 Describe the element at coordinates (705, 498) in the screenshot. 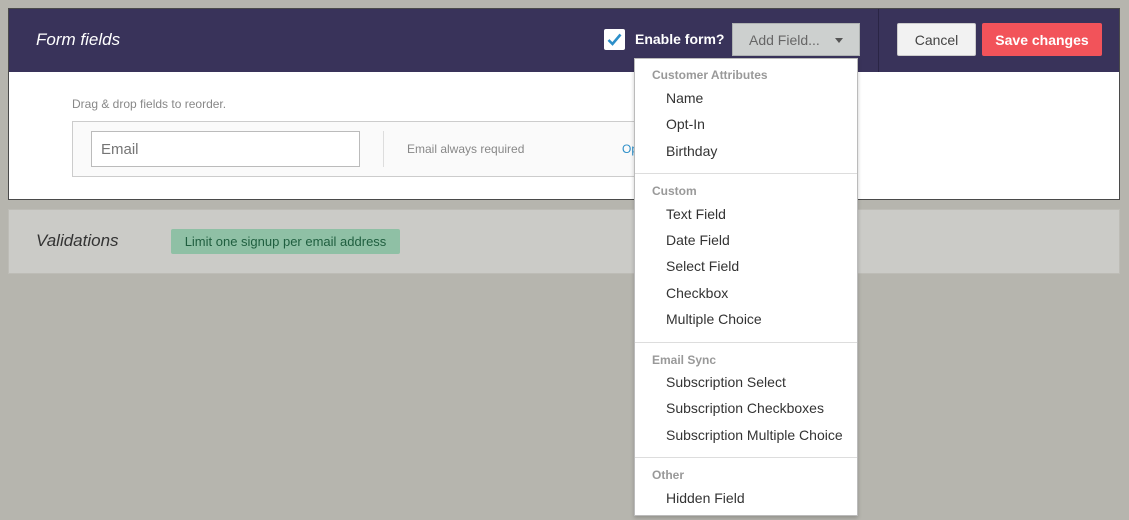

I see `menu-item-hidden-field: Hidden Field` at that location.